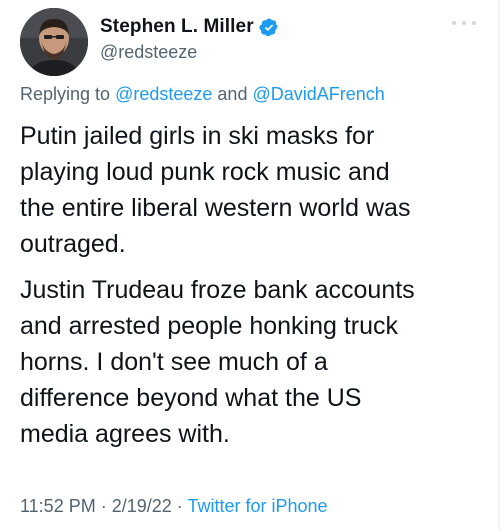  I want to click on tweet-date: 2/19/22, so click(142, 506).